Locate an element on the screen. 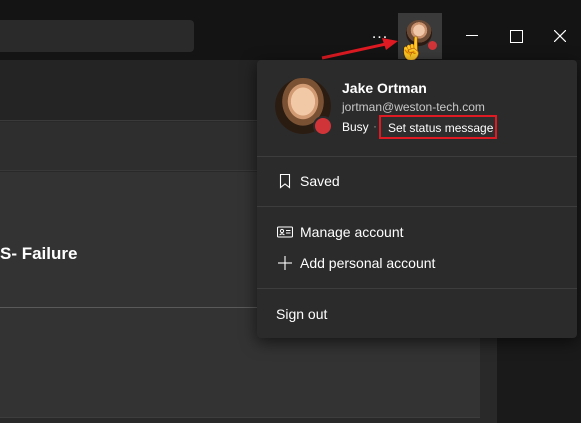 The width and height of the screenshot is (581, 423). plus-icon is located at coordinates (285, 263).